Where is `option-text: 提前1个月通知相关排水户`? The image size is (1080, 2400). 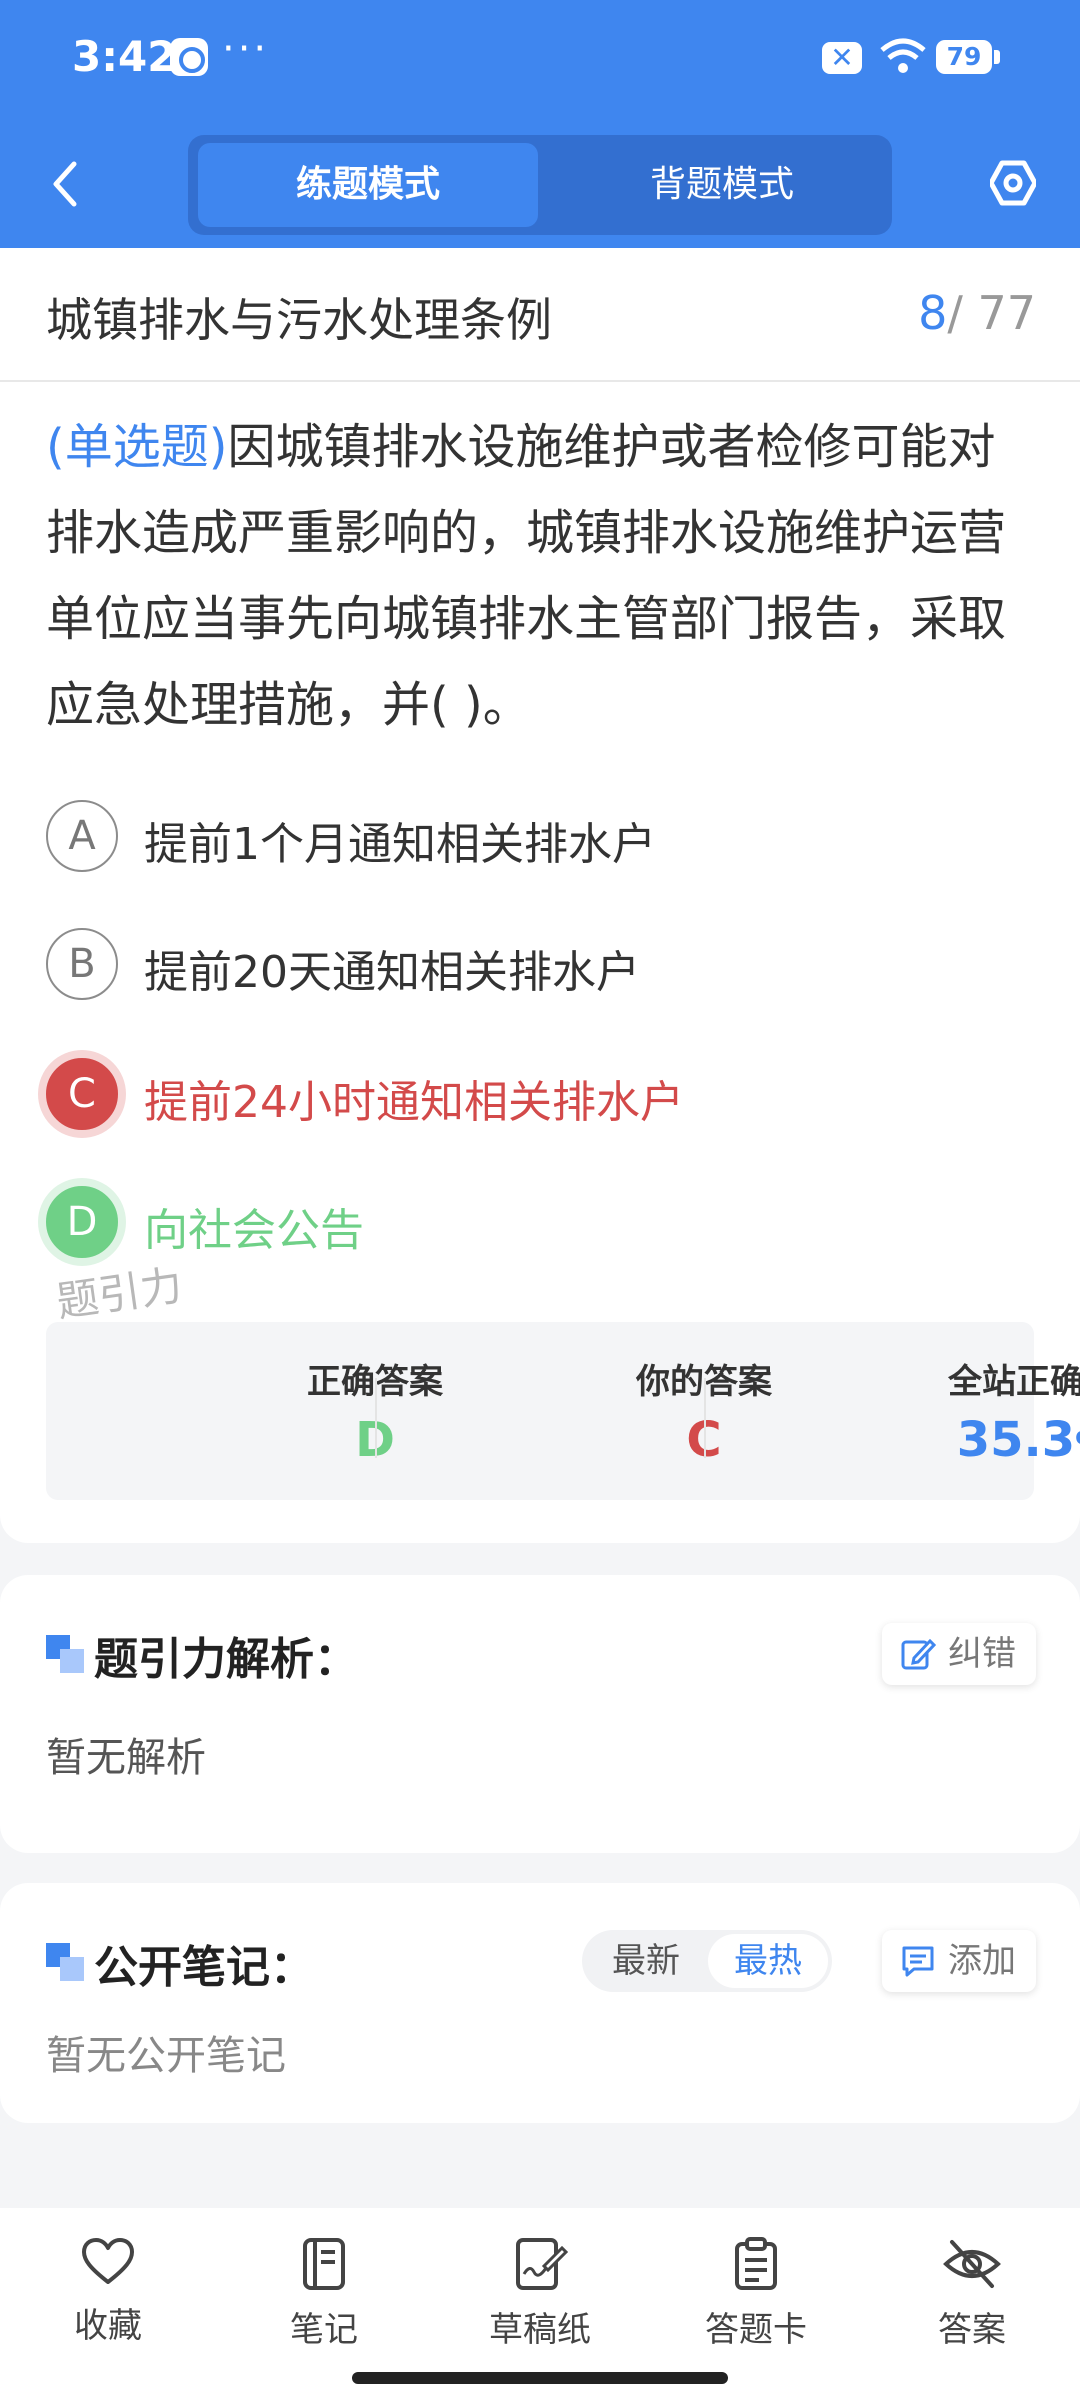
option-text: 提前1个月通知相关排水户 is located at coordinates (400, 844).